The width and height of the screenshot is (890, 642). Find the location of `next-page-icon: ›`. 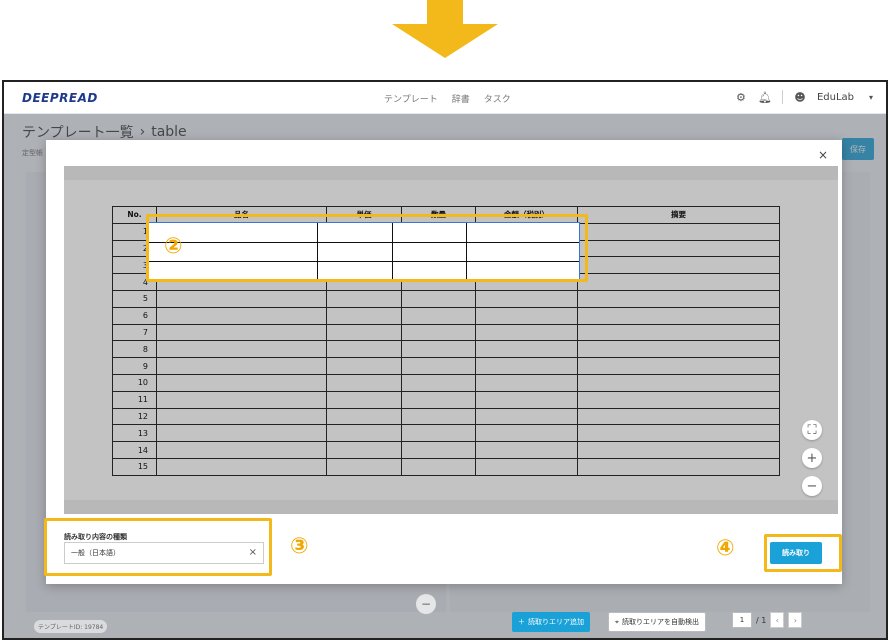

next-page-icon: › is located at coordinates (795, 620).